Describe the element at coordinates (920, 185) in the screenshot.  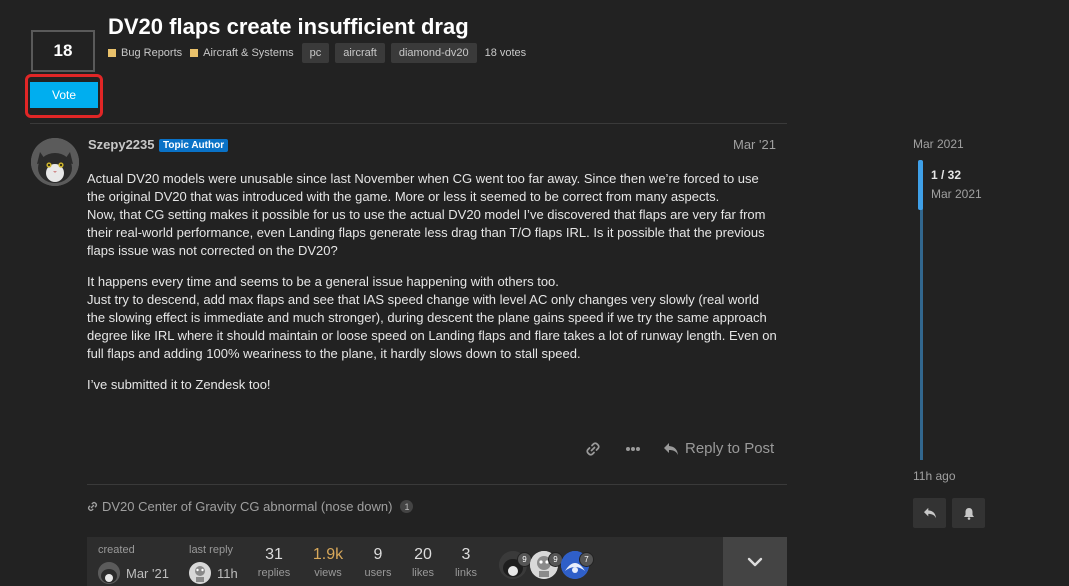
I see `timeline-handle` at that location.